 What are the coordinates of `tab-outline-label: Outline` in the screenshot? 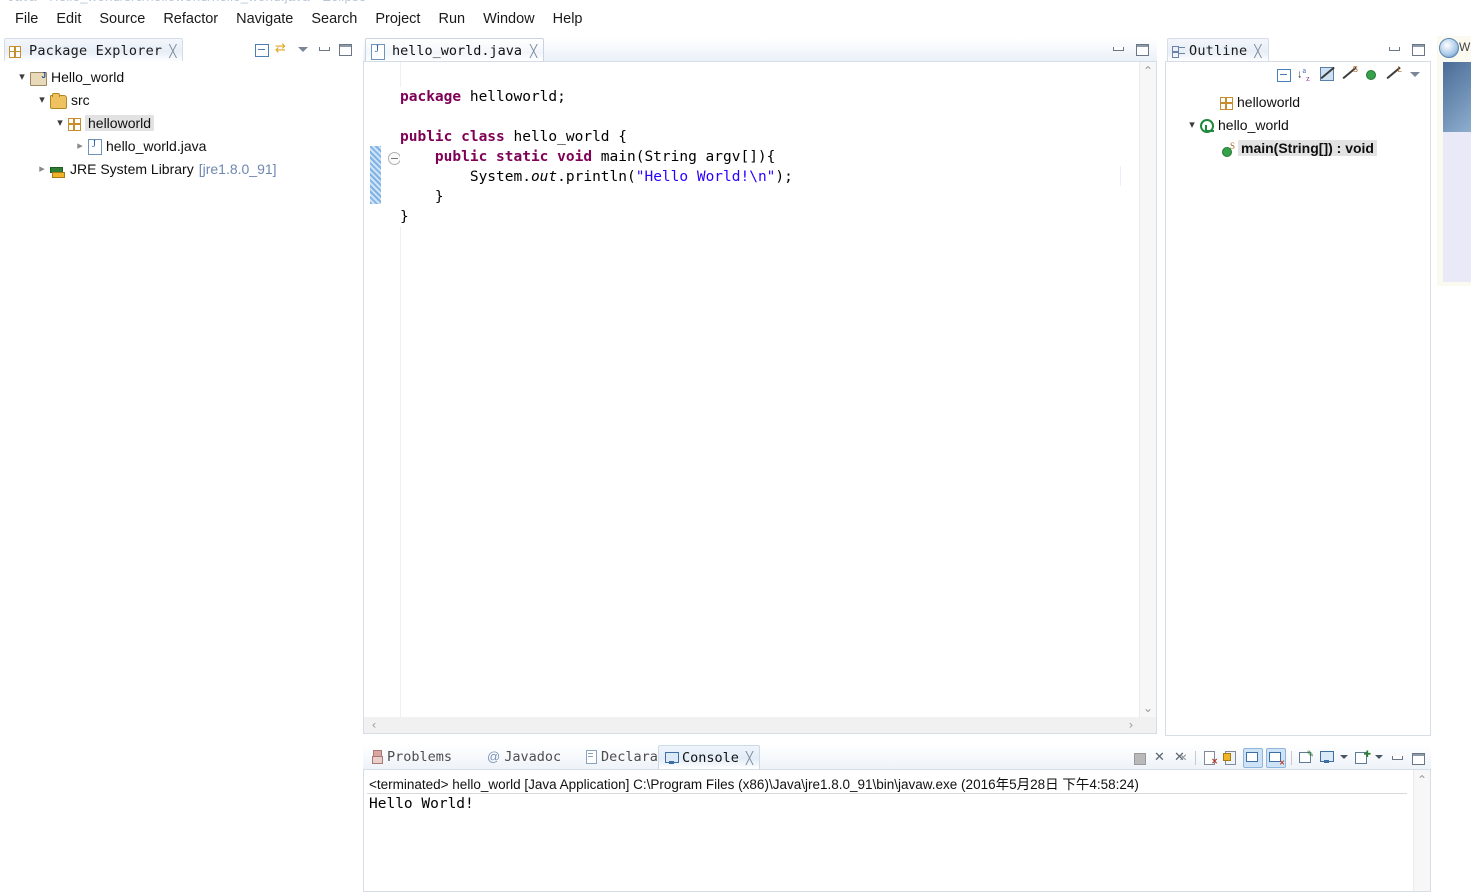 It's located at (1218, 50).